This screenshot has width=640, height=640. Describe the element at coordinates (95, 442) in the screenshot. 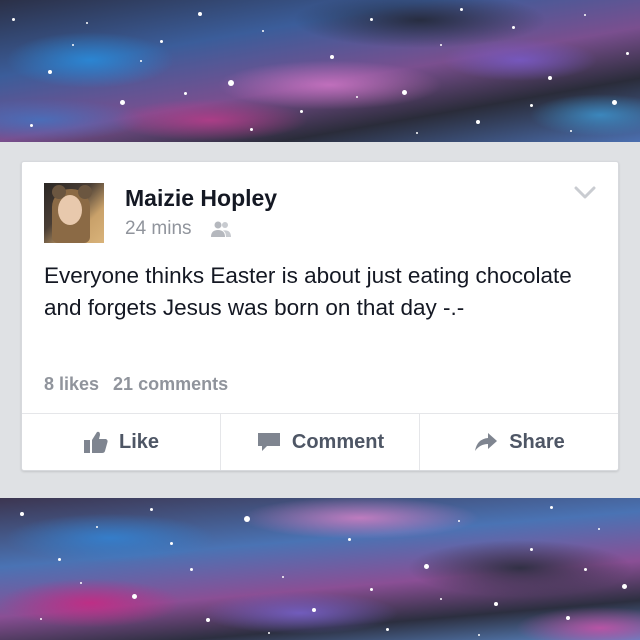

I see `thumbs-up-icon` at that location.